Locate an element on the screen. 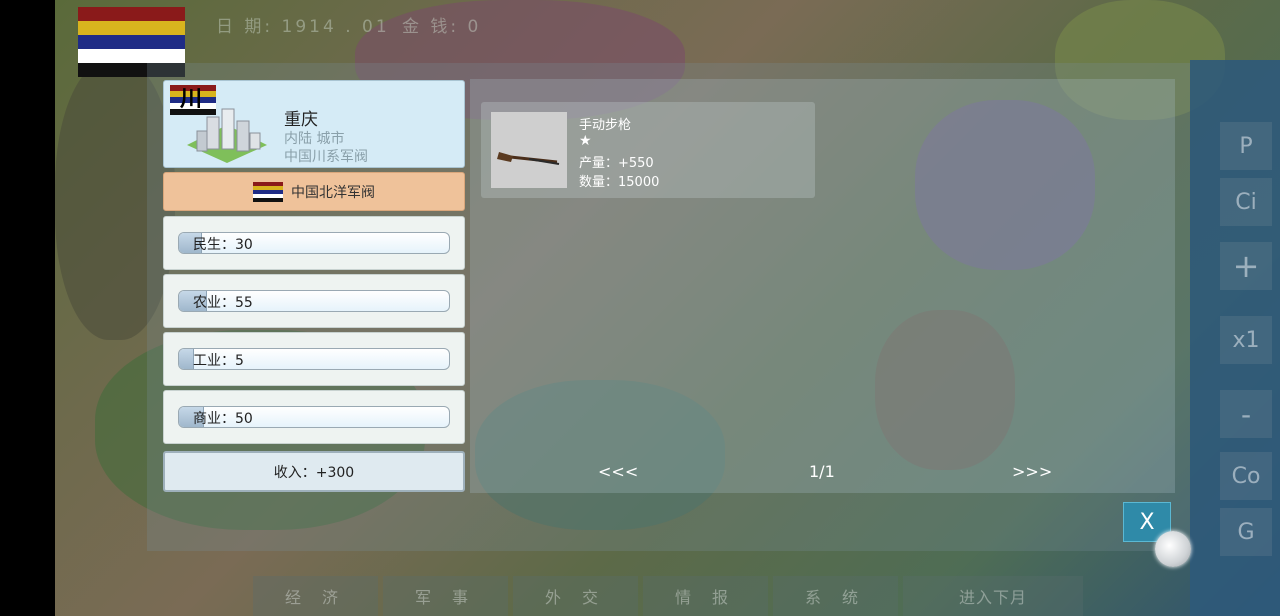  stat-label: 农业：55 is located at coordinates (223, 303).